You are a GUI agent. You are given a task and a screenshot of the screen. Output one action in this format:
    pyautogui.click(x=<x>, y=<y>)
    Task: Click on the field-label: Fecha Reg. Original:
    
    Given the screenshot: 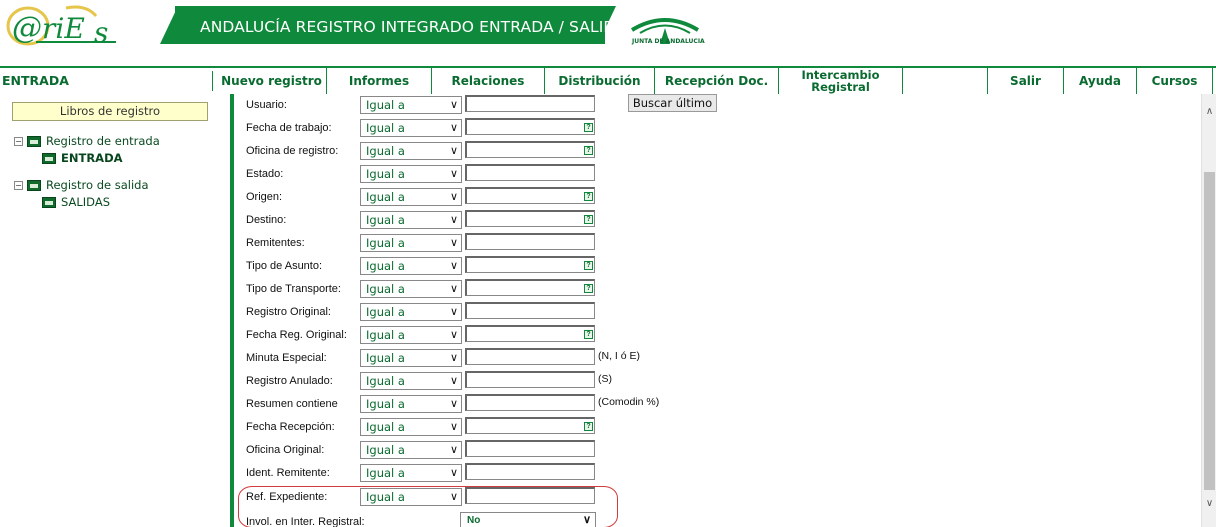 What is the action you would take?
    pyautogui.click(x=296, y=335)
    